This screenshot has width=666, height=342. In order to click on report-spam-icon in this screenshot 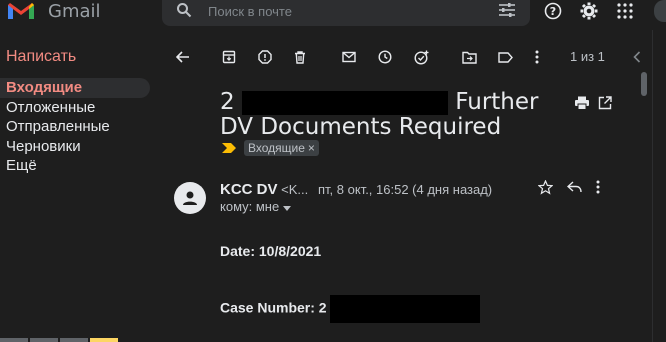, I will do `click(265, 57)`.